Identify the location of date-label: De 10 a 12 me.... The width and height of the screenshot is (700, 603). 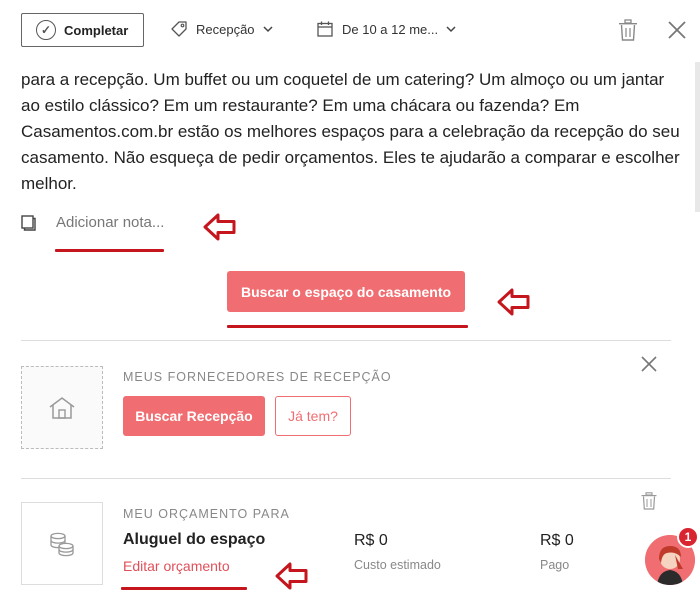
(390, 29).